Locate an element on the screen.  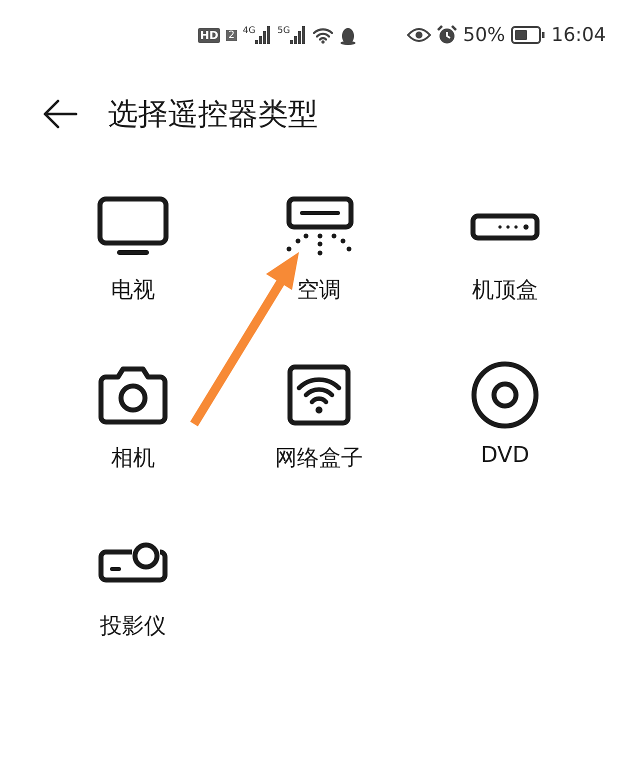
sim-badge: 2 is located at coordinates (231, 35).